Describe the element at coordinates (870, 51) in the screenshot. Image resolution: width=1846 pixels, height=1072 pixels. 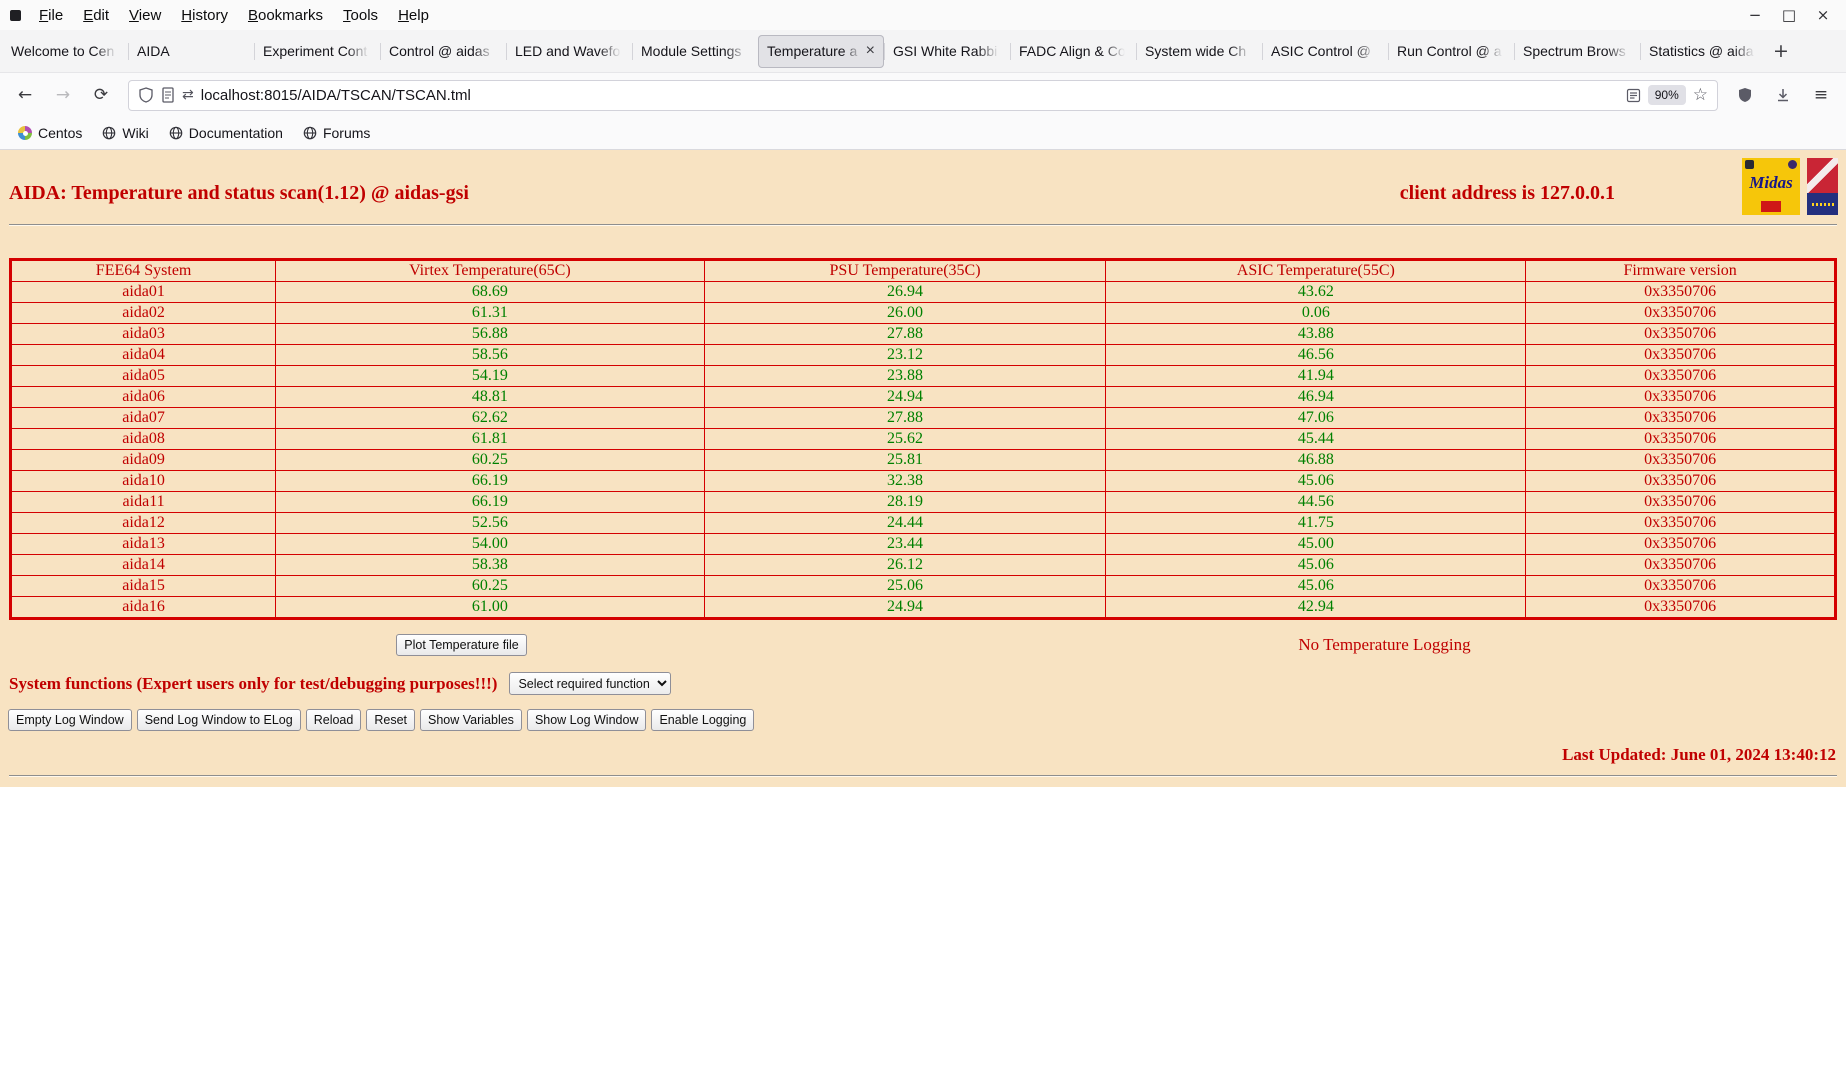
I see `tab-close-icon: ×` at that location.